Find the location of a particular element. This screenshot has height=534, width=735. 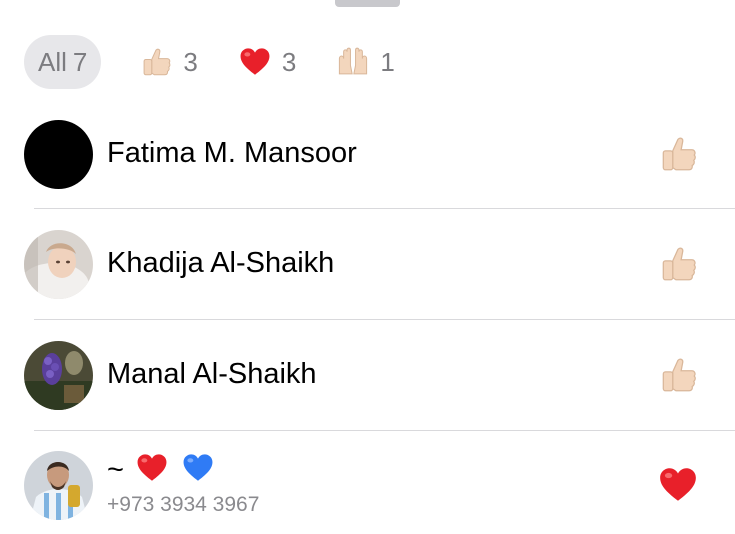

reactor-name-text: ~ is located at coordinates (115, 470).